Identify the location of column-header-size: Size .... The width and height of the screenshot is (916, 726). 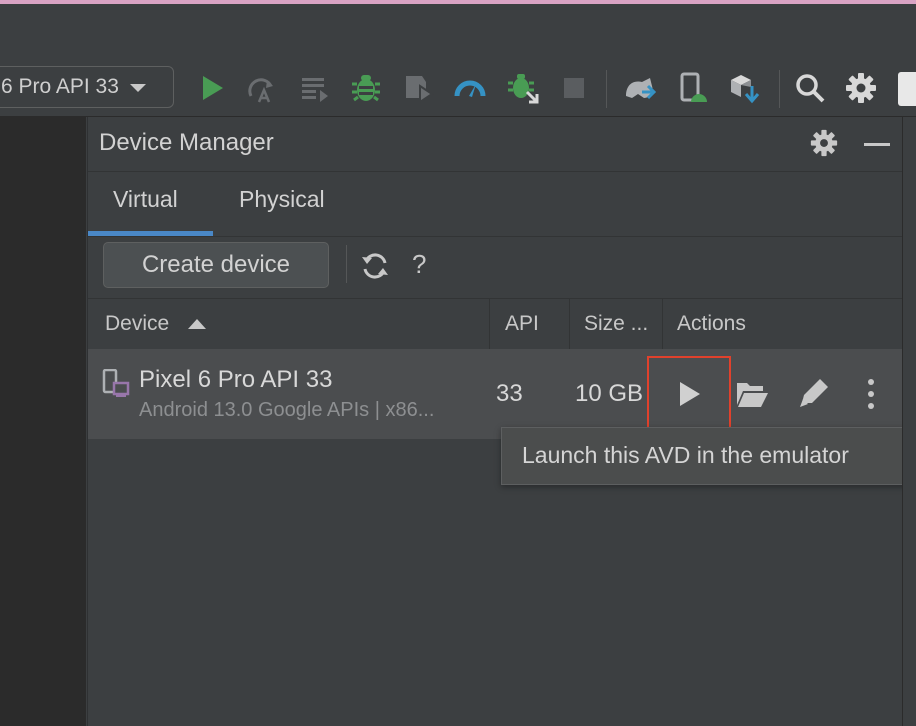
(616, 324).